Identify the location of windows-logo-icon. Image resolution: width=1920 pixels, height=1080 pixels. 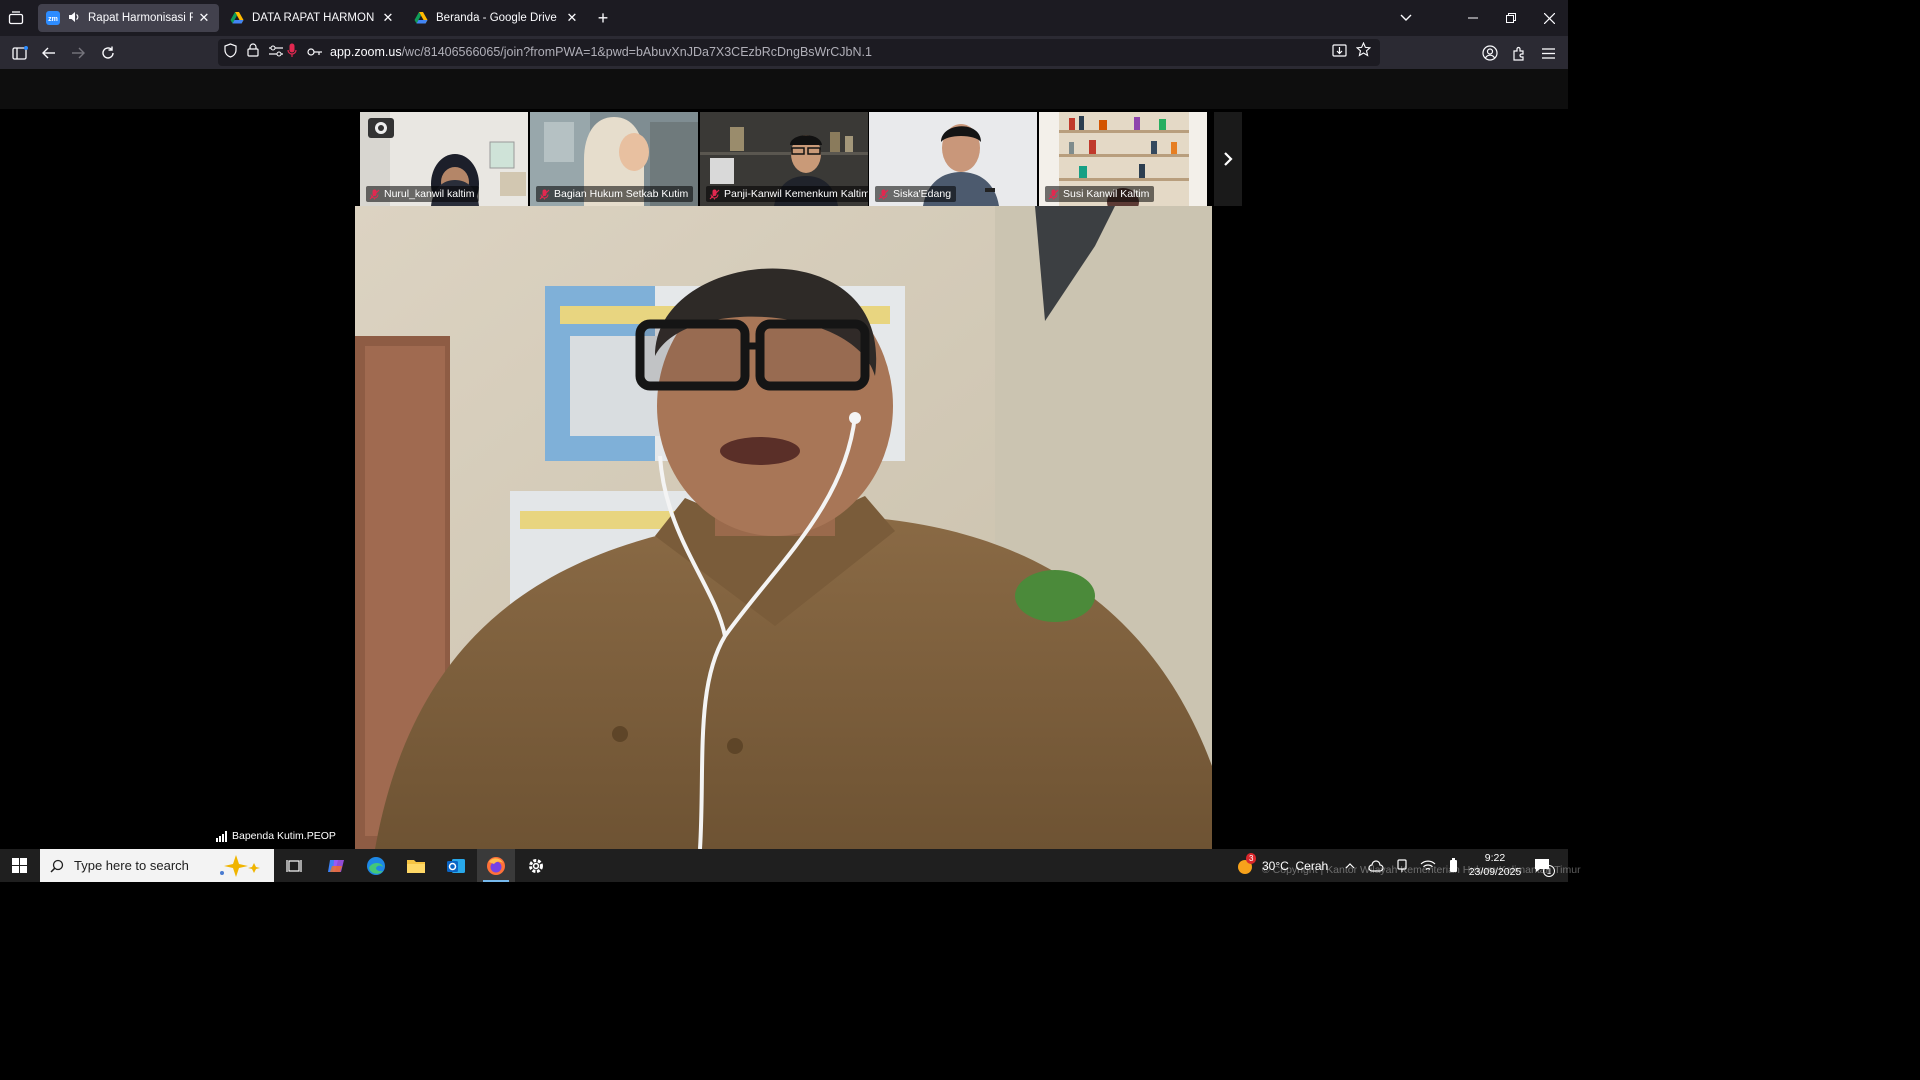
(19, 865).